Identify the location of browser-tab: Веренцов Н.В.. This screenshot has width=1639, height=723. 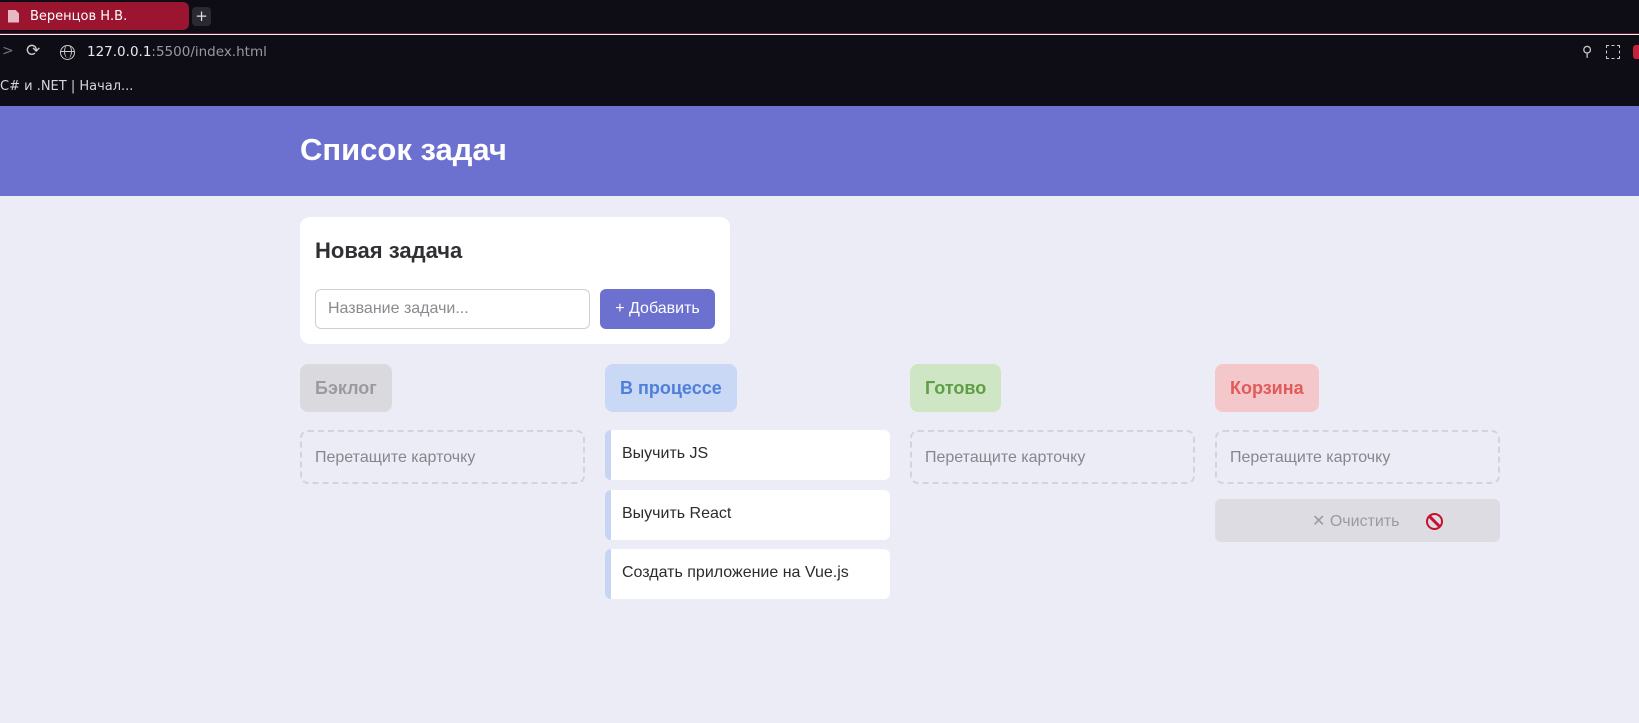
(94, 16).